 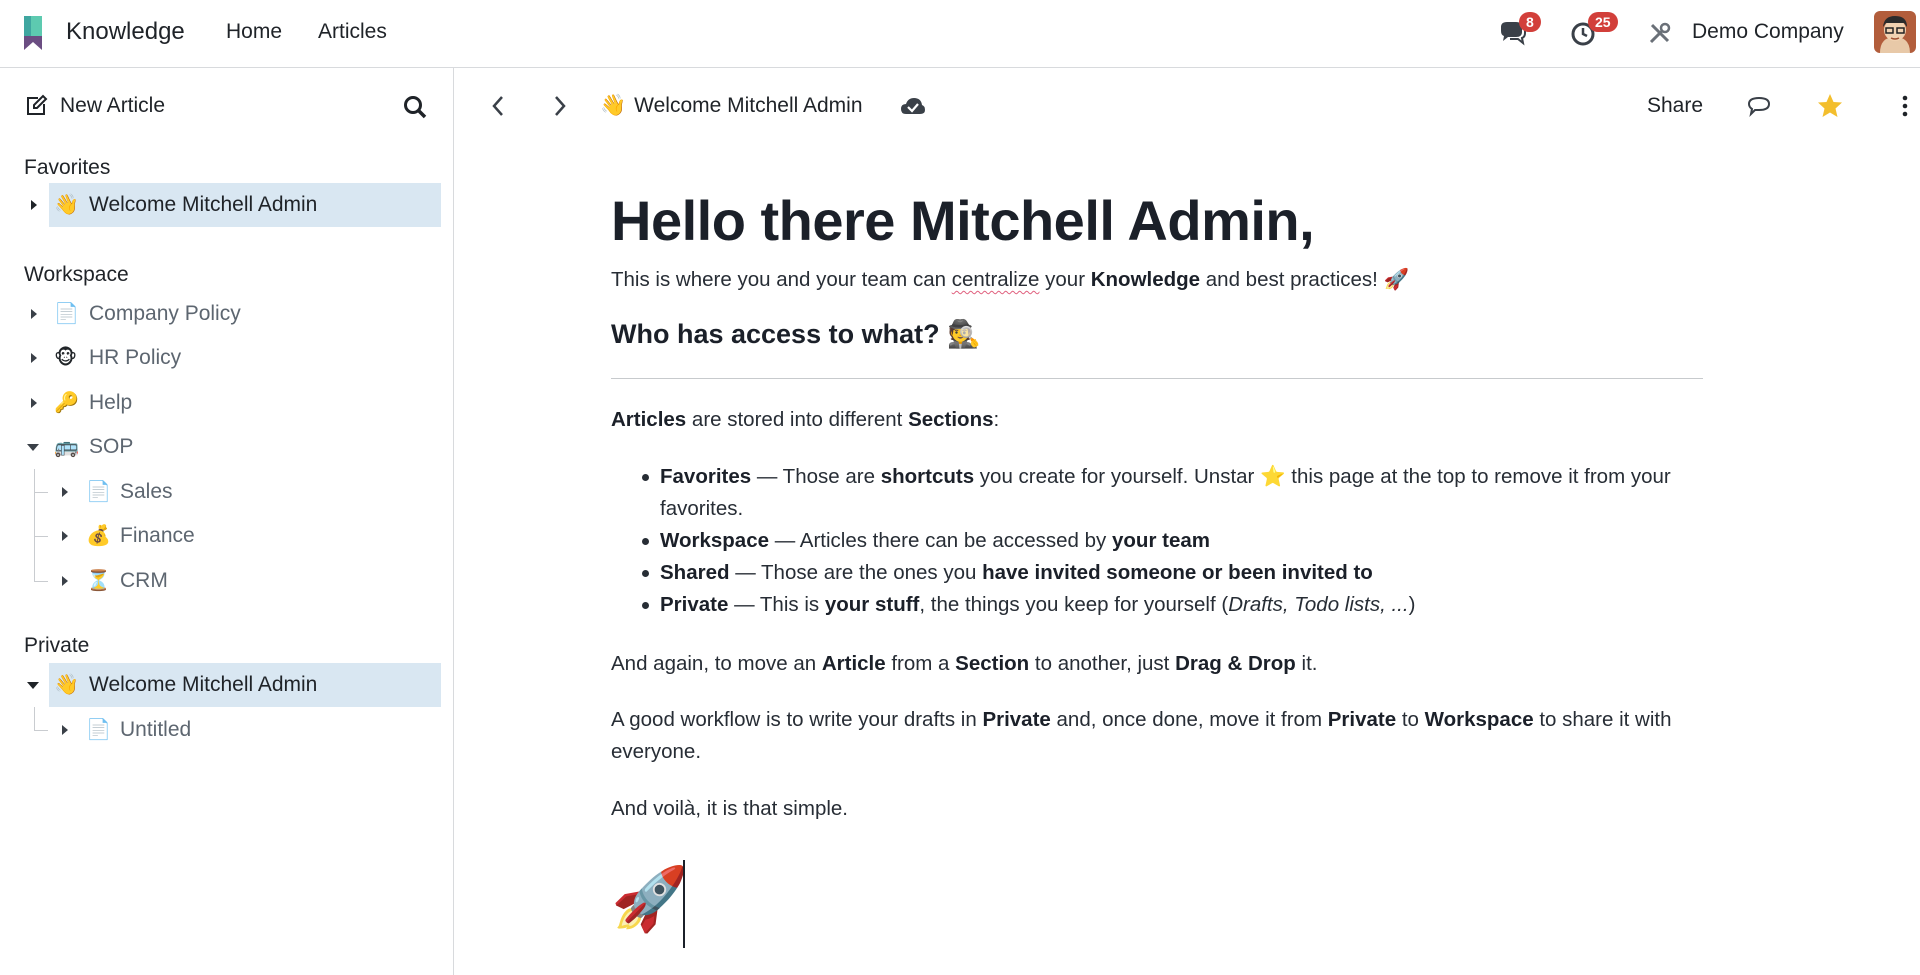 I want to click on sidebar-item-label: HR Policy, so click(x=135, y=357).